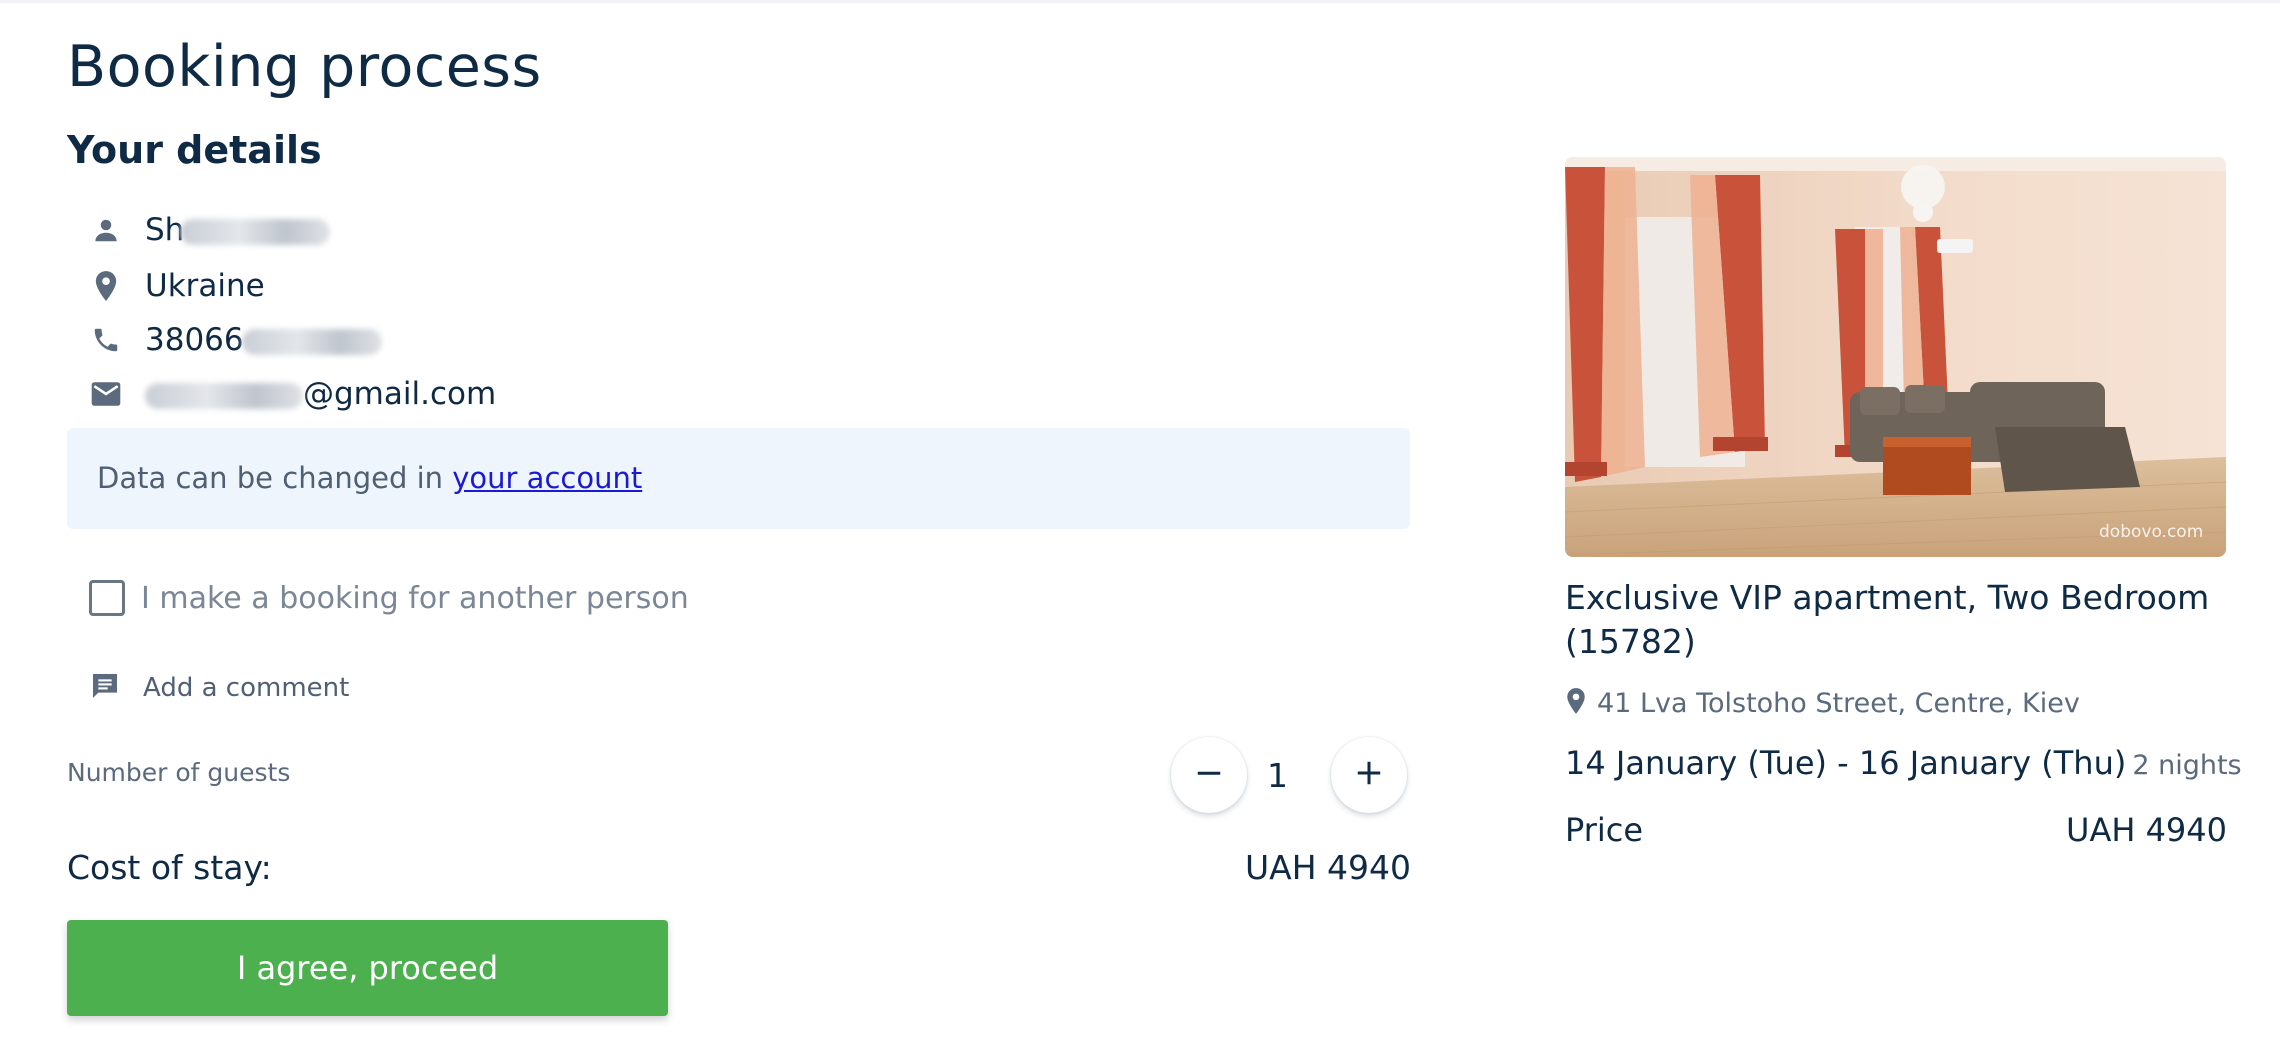 This screenshot has height=1062, width=2280. Describe the element at coordinates (547, 478) in the screenshot. I see `your-account-link: your account` at that location.